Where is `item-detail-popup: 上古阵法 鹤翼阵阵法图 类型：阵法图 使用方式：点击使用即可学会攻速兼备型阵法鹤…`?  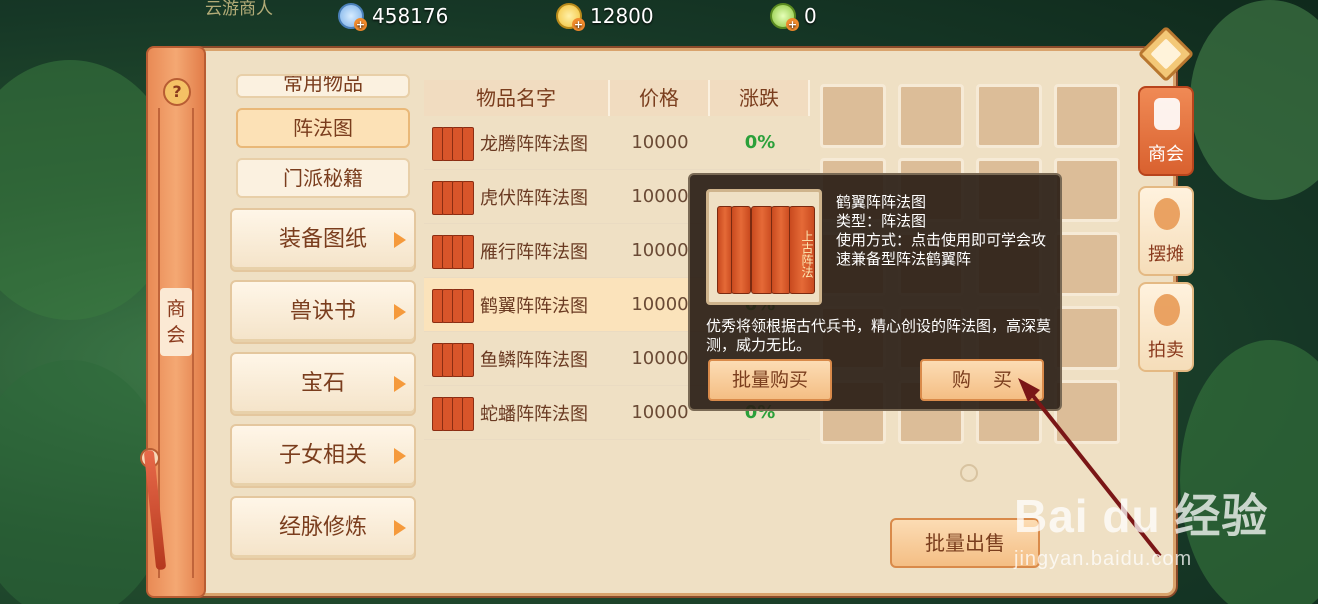
item-detail-popup: 上古阵法 鹤翼阵阵法图 类型：阵法图 使用方式：点击使用即可学会攻速兼备型阵法鹤… is located at coordinates (875, 292).